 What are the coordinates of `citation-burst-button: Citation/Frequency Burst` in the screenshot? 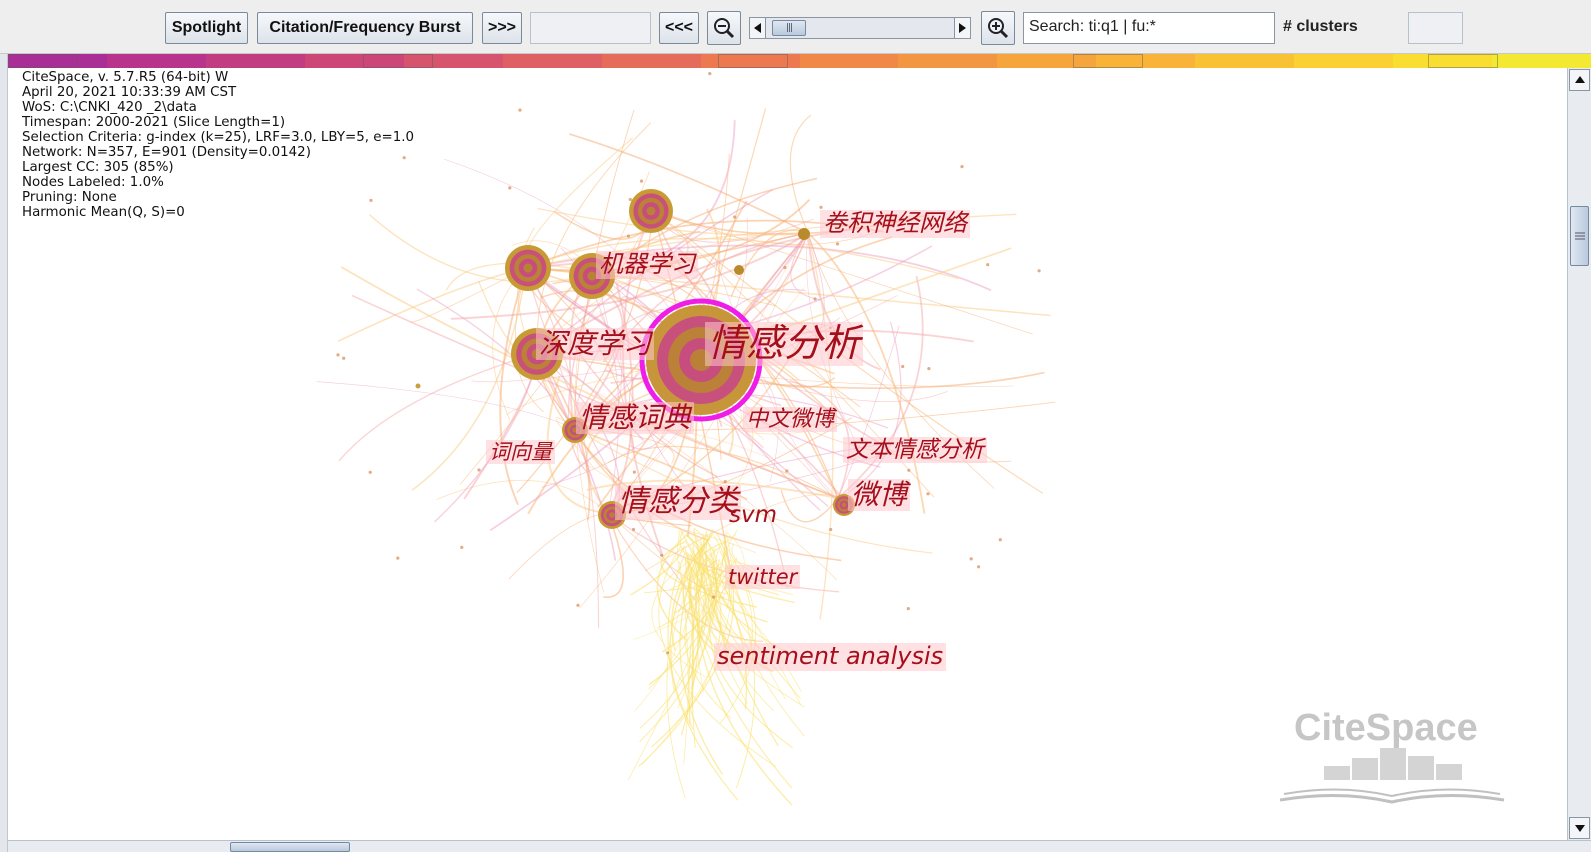 It's located at (365, 28).